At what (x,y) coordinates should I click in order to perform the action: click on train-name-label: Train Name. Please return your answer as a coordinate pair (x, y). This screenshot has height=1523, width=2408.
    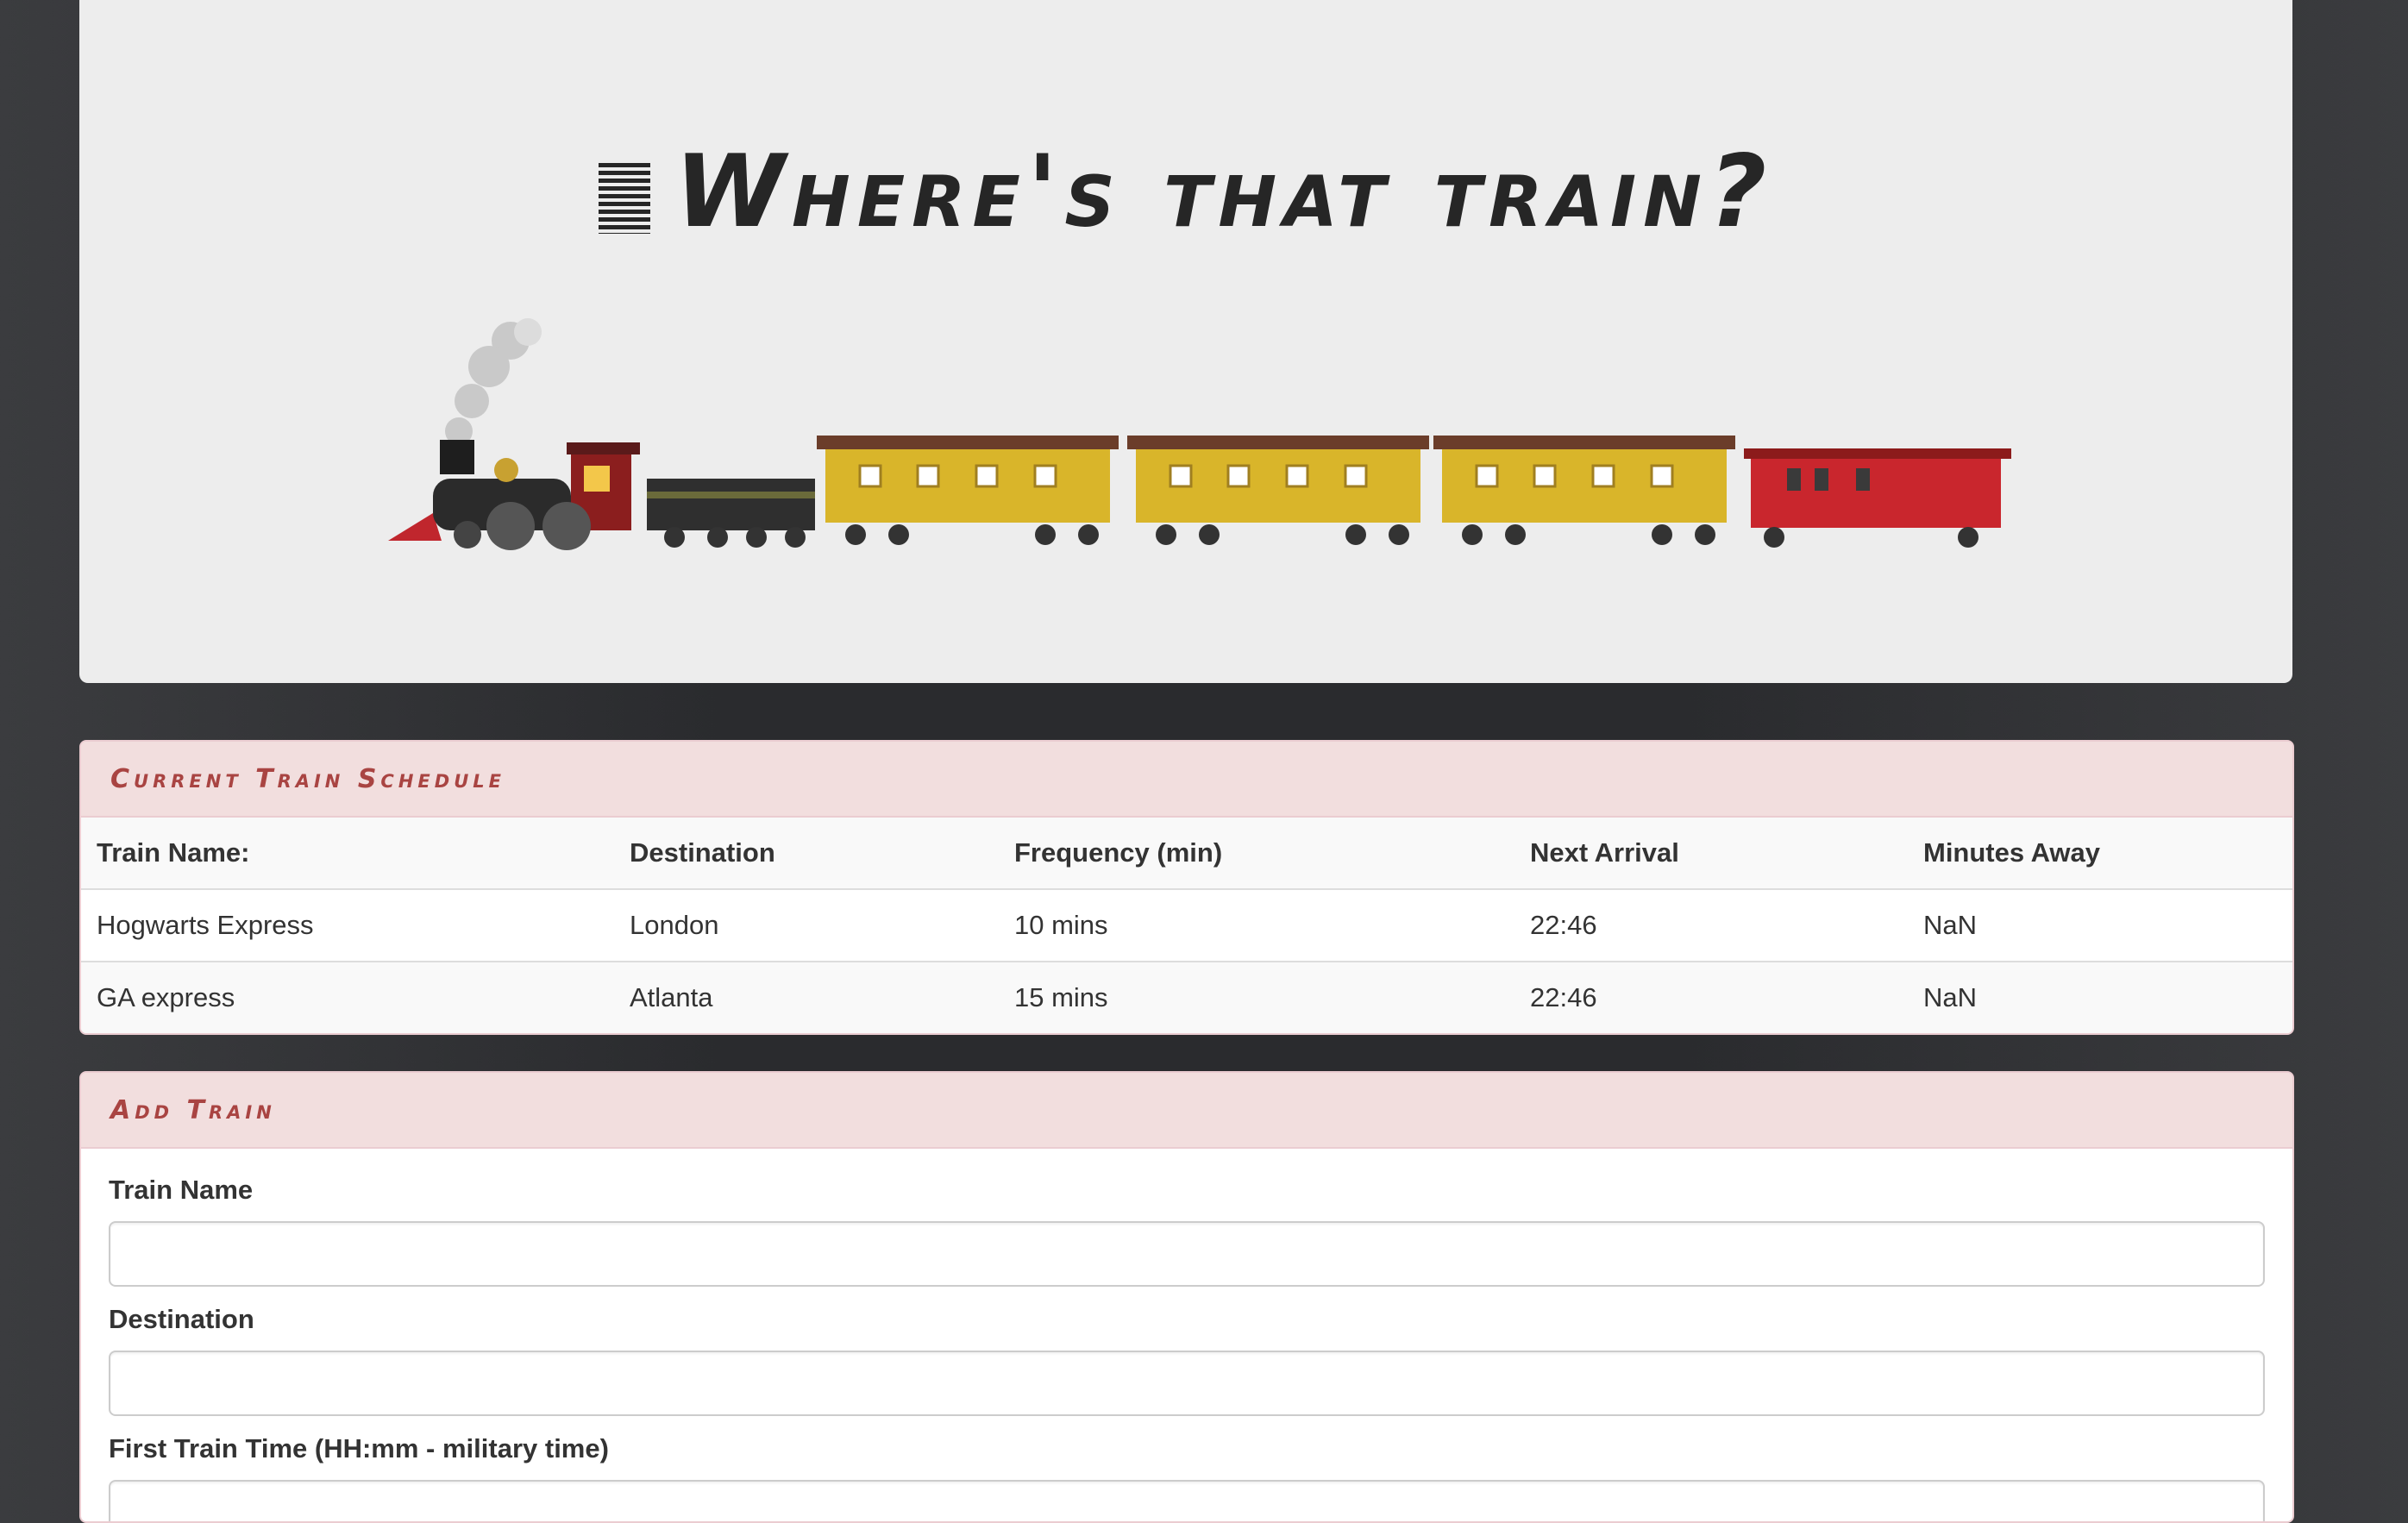
    Looking at the image, I should click on (181, 1190).